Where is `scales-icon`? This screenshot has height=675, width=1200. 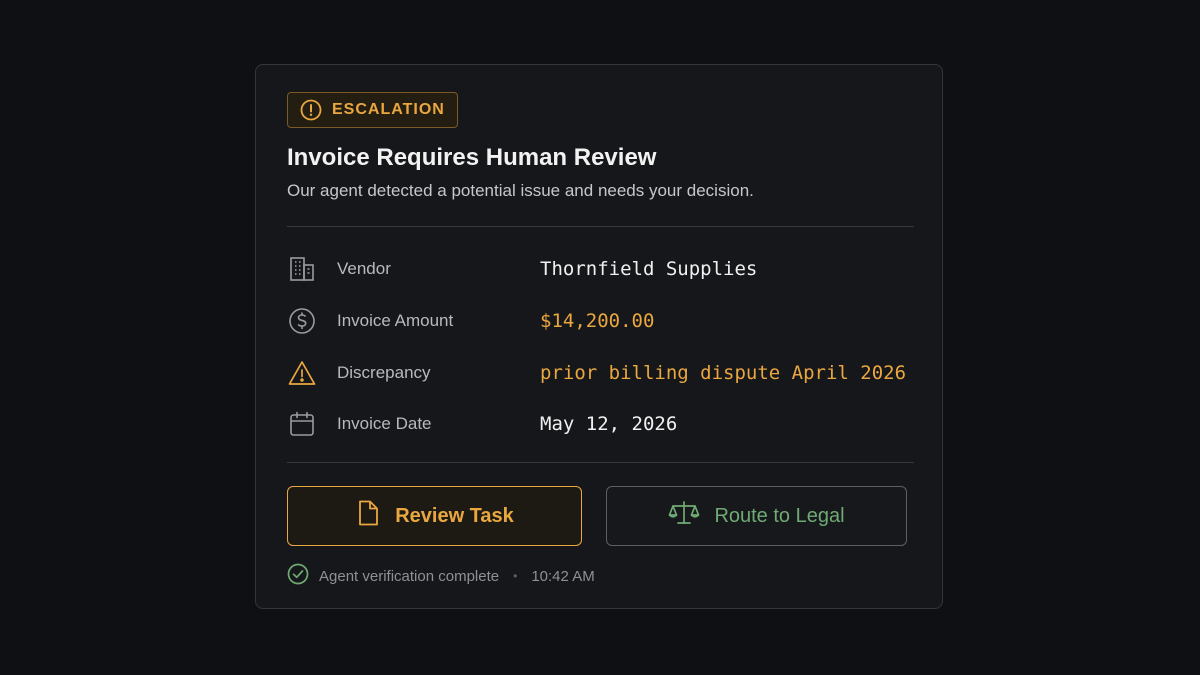
scales-icon is located at coordinates (684, 516).